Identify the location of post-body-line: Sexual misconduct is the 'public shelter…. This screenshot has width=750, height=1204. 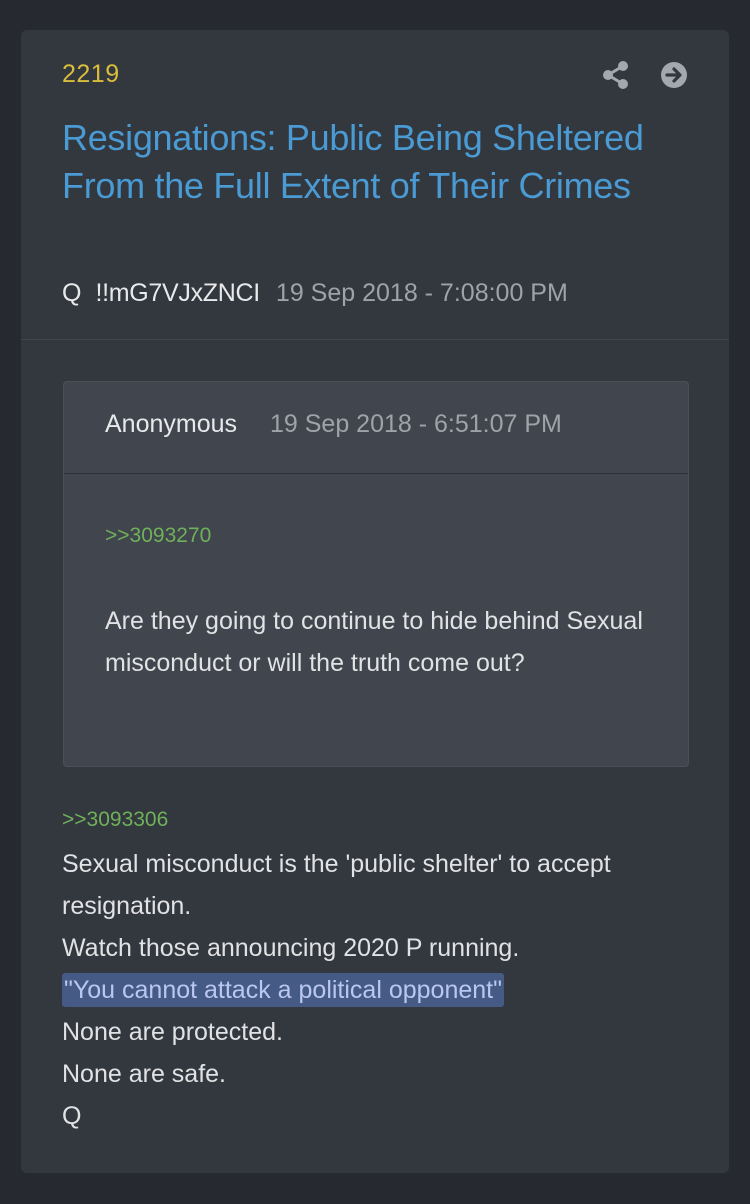
(336, 864).